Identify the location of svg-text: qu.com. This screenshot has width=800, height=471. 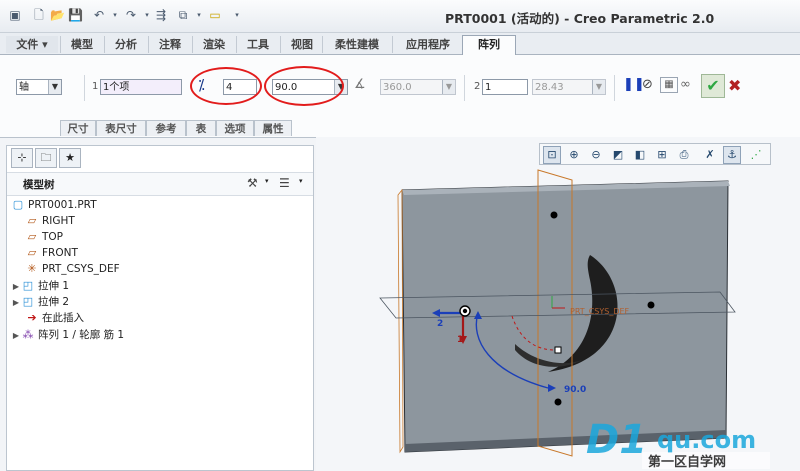
(706, 440).